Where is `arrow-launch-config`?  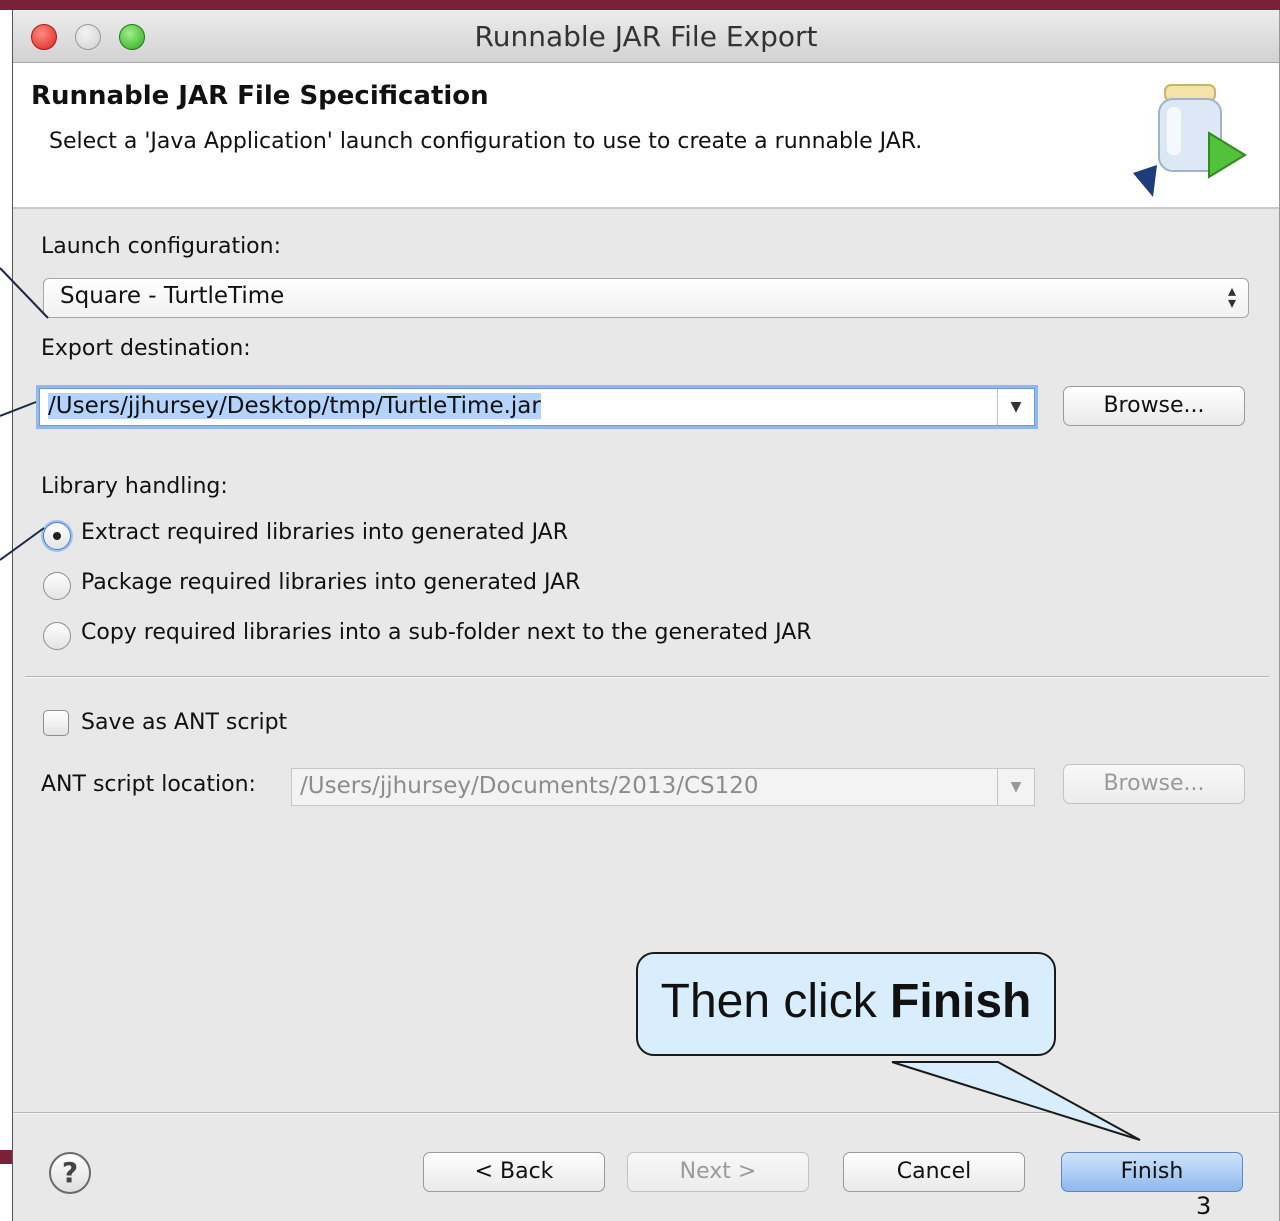
arrow-launch-config is located at coordinates (24, 293).